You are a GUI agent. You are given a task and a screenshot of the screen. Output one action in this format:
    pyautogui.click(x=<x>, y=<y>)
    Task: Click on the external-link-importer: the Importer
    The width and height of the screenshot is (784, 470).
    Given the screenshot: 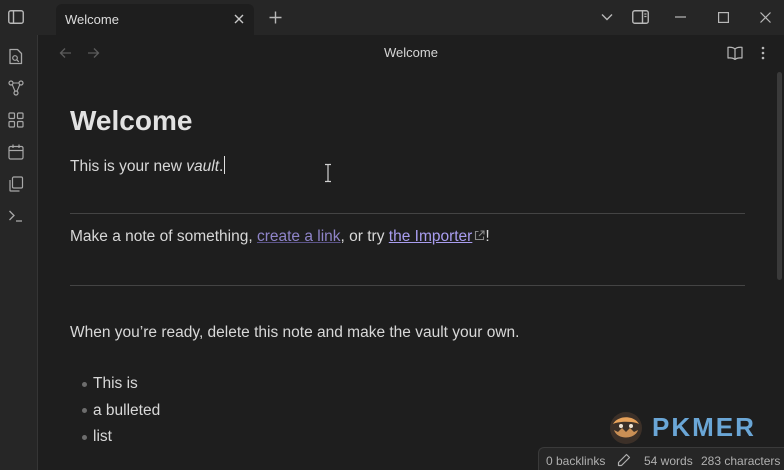 What is the action you would take?
    pyautogui.click(x=437, y=236)
    